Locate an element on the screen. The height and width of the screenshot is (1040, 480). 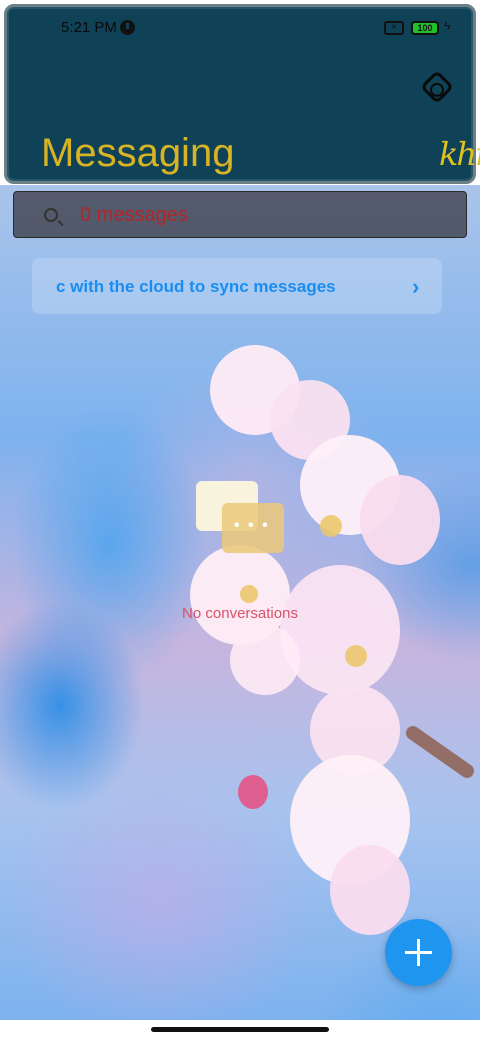
no-sim-icon: × is located at coordinates (394, 28).